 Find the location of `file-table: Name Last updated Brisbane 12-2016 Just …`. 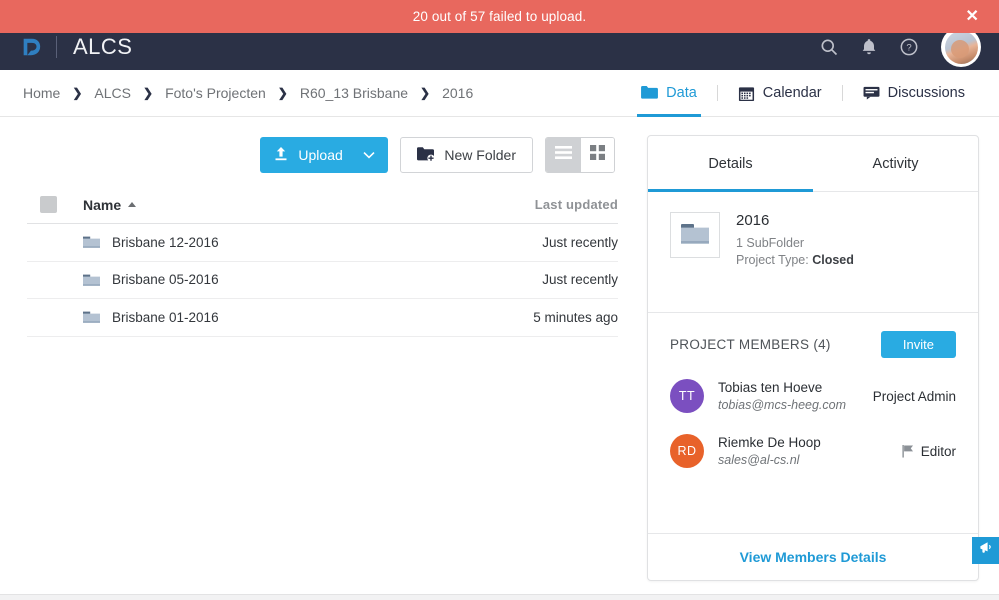

file-table: Name Last updated Brisbane 12-2016 Just … is located at coordinates (322, 264).